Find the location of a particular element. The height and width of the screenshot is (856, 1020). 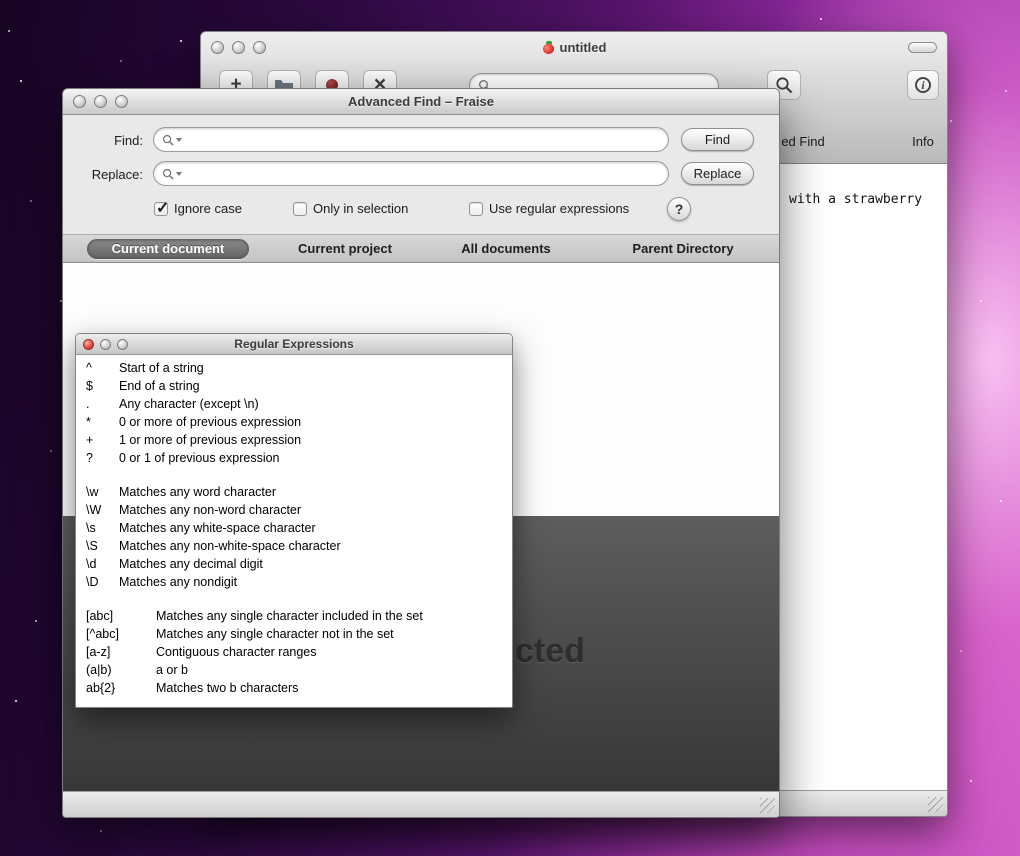

scope-label: Current project is located at coordinates (345, 248).